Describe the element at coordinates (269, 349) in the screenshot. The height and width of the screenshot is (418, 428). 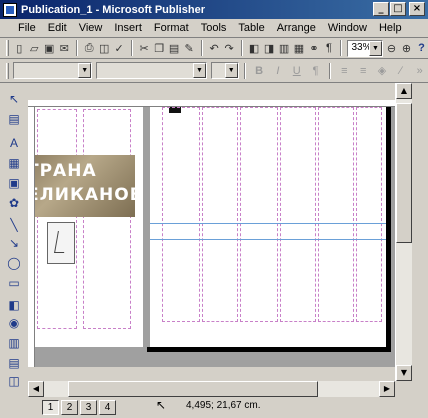
I see `page-shadow` at that location.